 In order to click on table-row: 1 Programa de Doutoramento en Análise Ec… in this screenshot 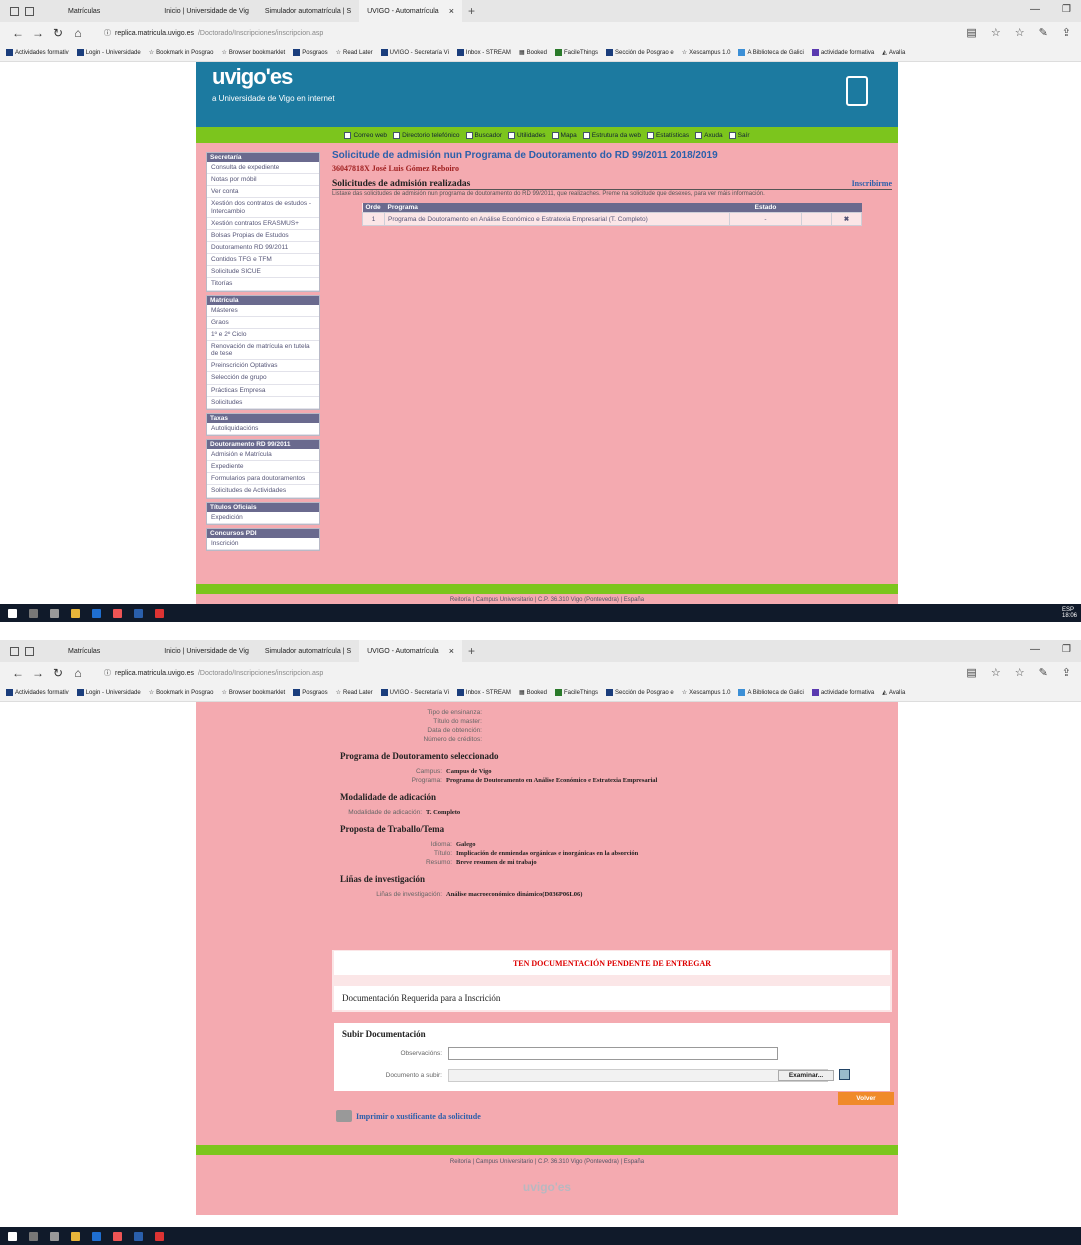, I will do `click(612, 219)`.